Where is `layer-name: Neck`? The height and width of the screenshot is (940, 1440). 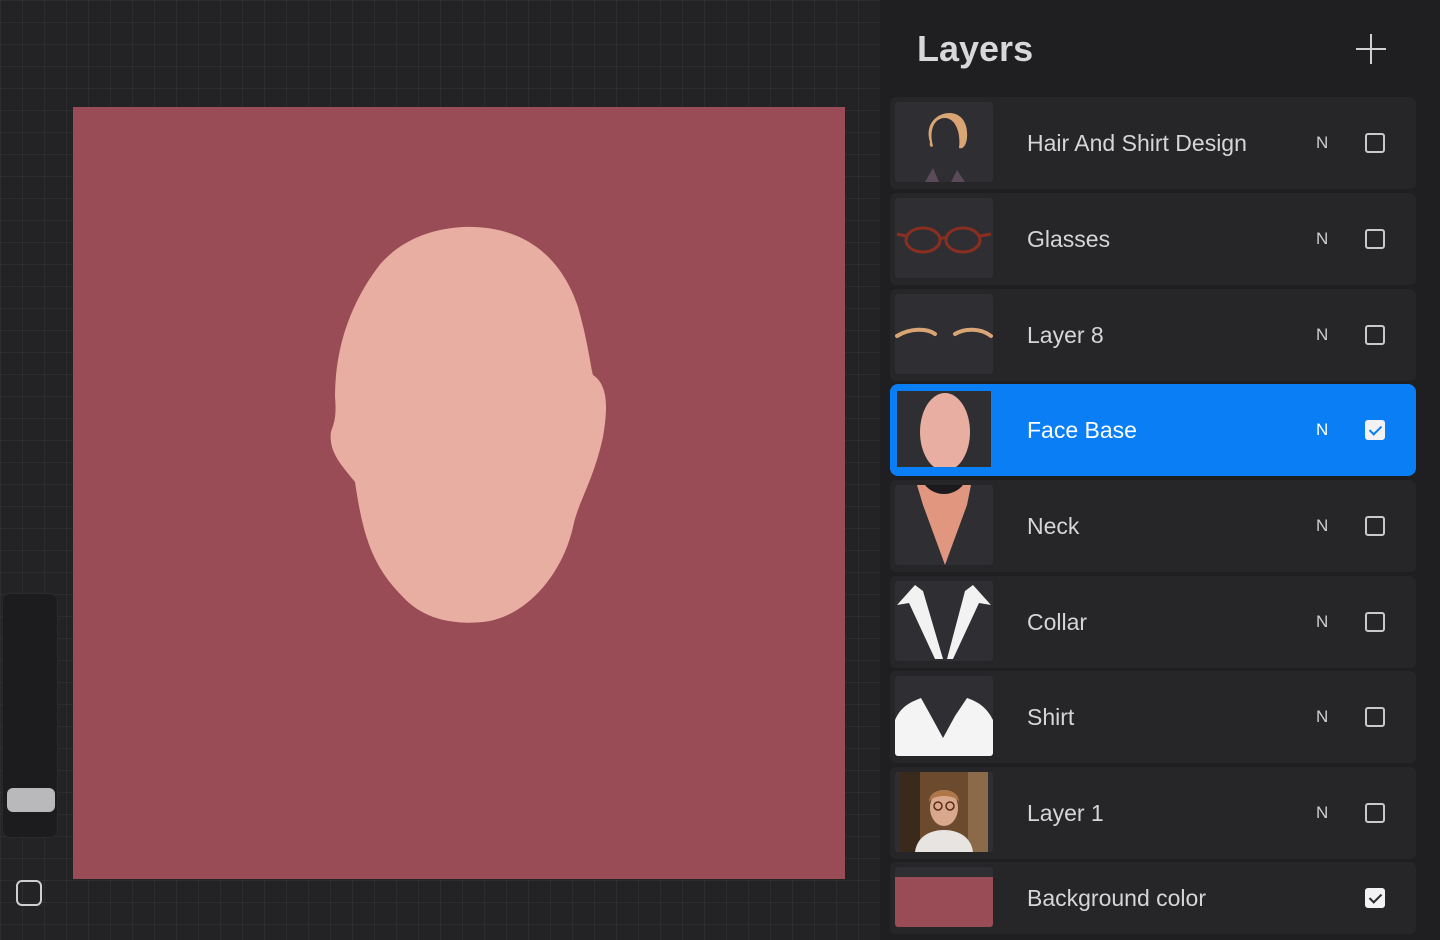
layer-name: Neck is located at coordinates (1053, 526).